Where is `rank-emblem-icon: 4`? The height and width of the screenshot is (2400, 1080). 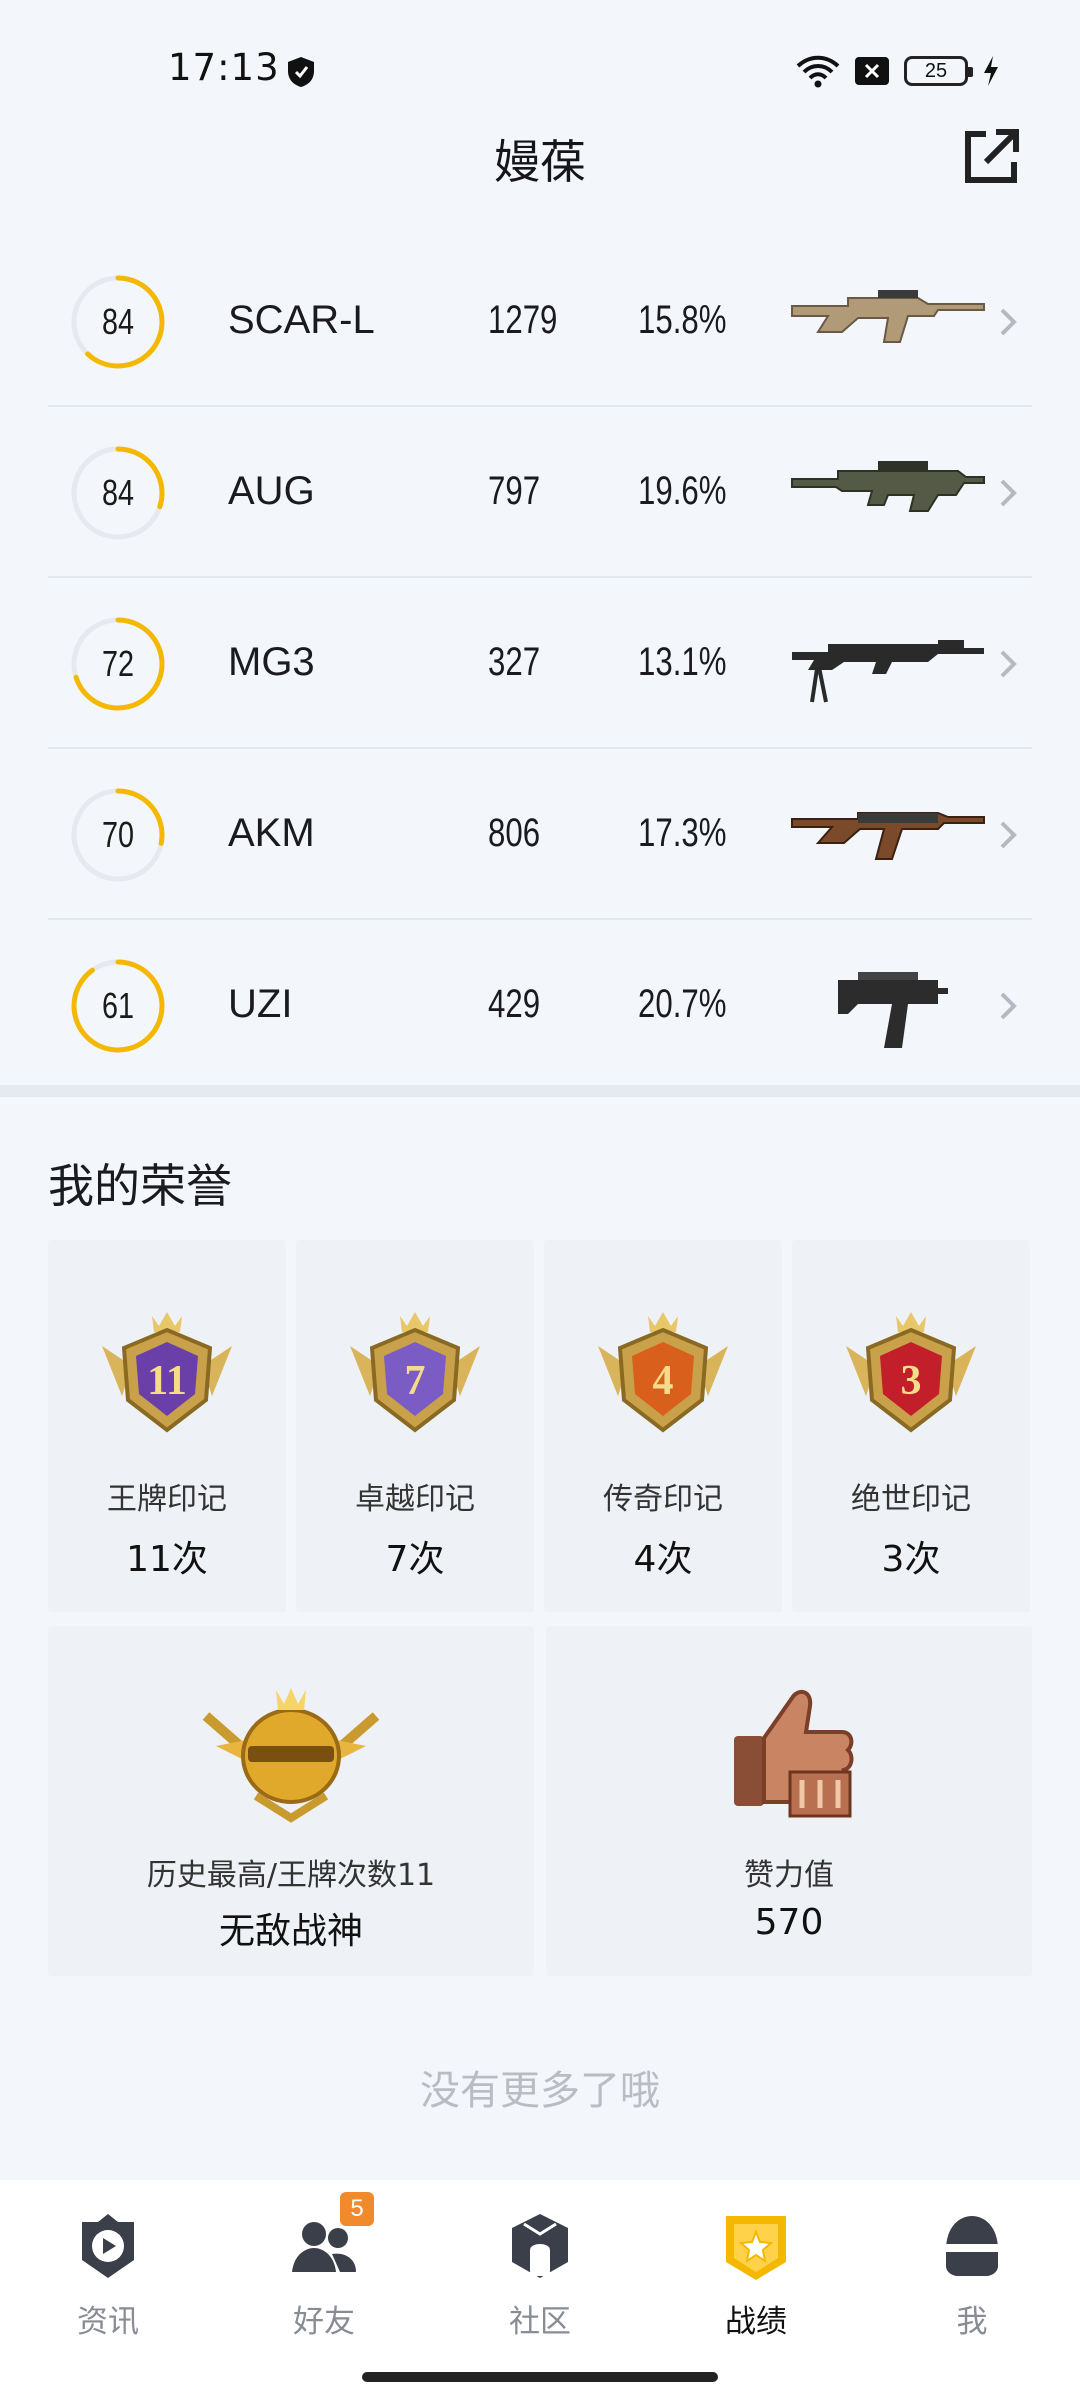 rank-emblem-icon: 4 is located at coordinates (663, 1372).